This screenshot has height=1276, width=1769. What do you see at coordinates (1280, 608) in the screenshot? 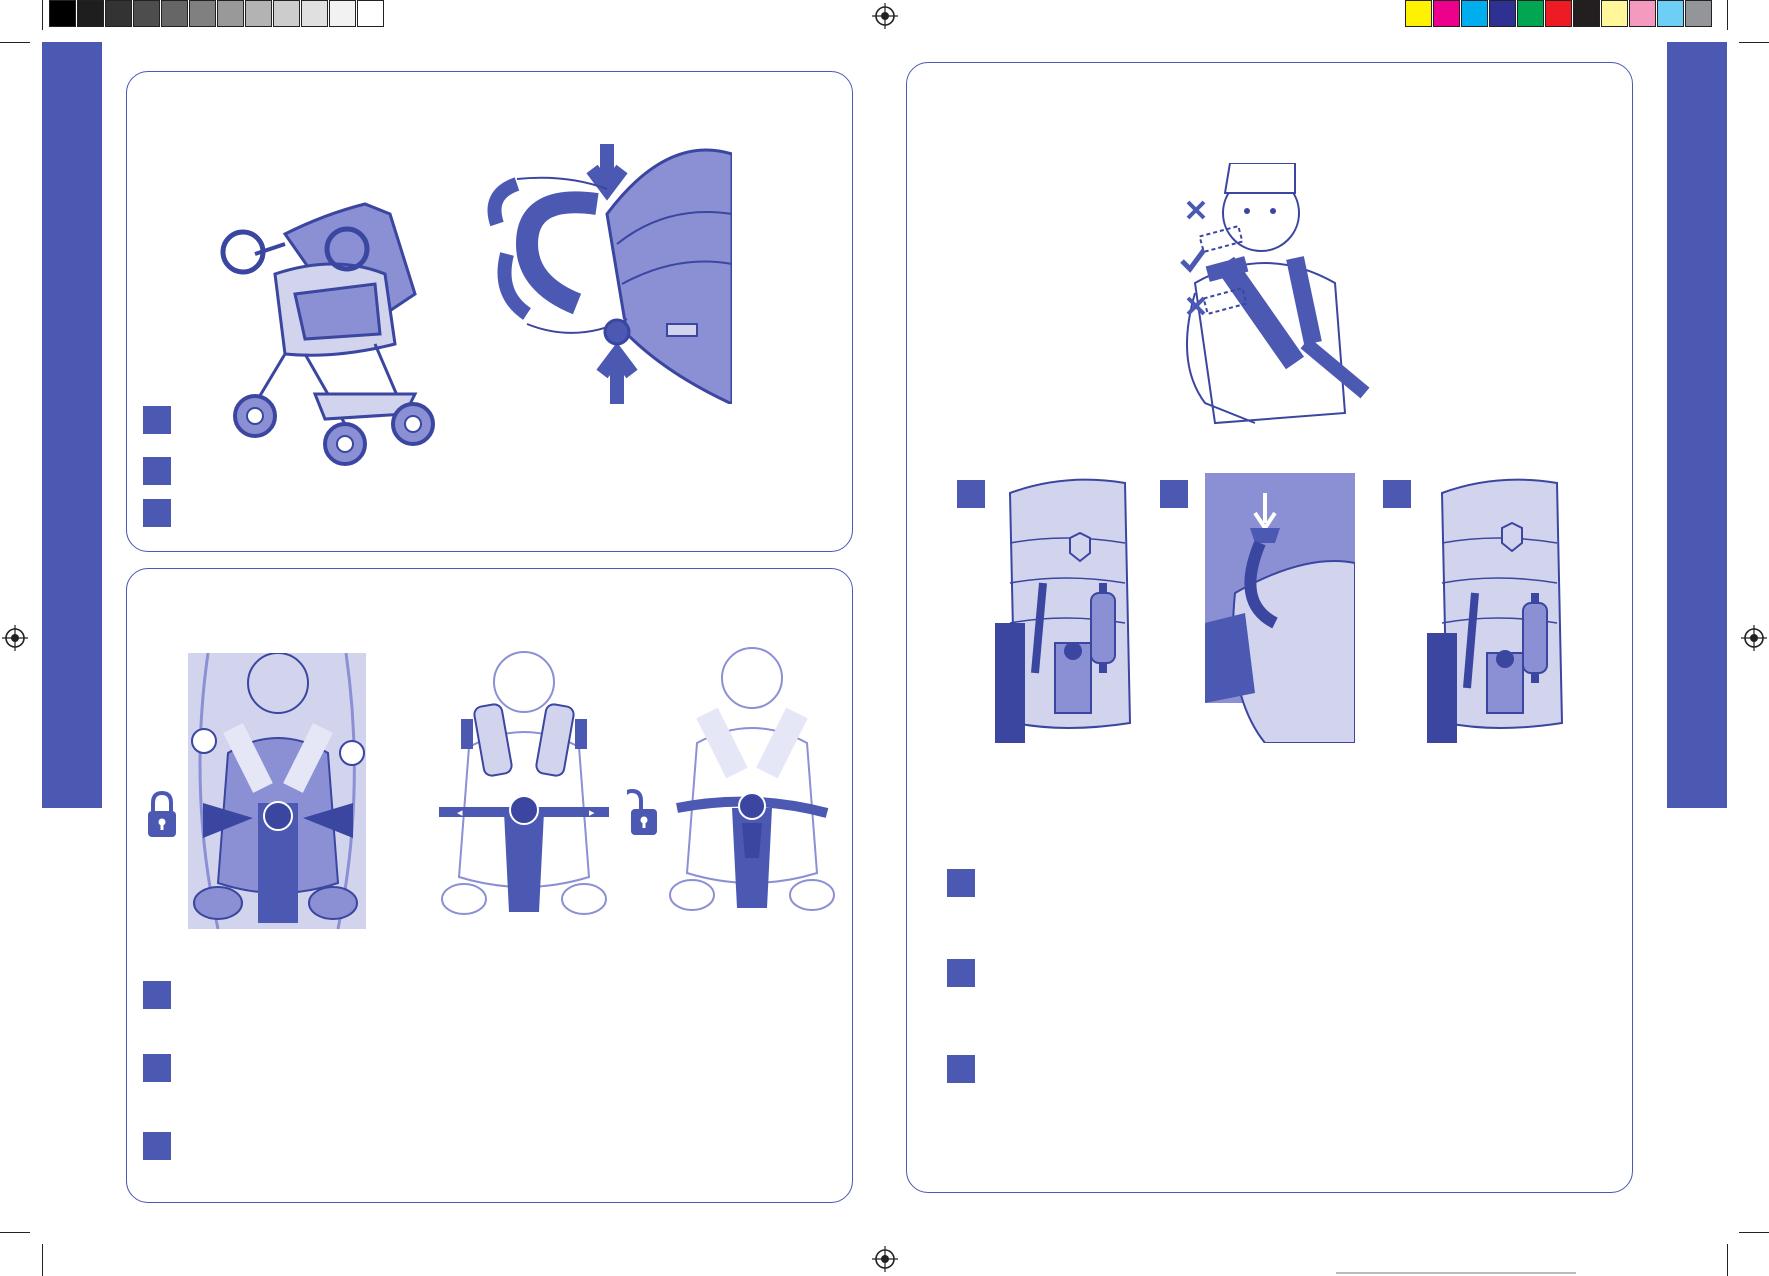
I see `seat-back-rear-view-illustration` at bounding box center [1280, 608].